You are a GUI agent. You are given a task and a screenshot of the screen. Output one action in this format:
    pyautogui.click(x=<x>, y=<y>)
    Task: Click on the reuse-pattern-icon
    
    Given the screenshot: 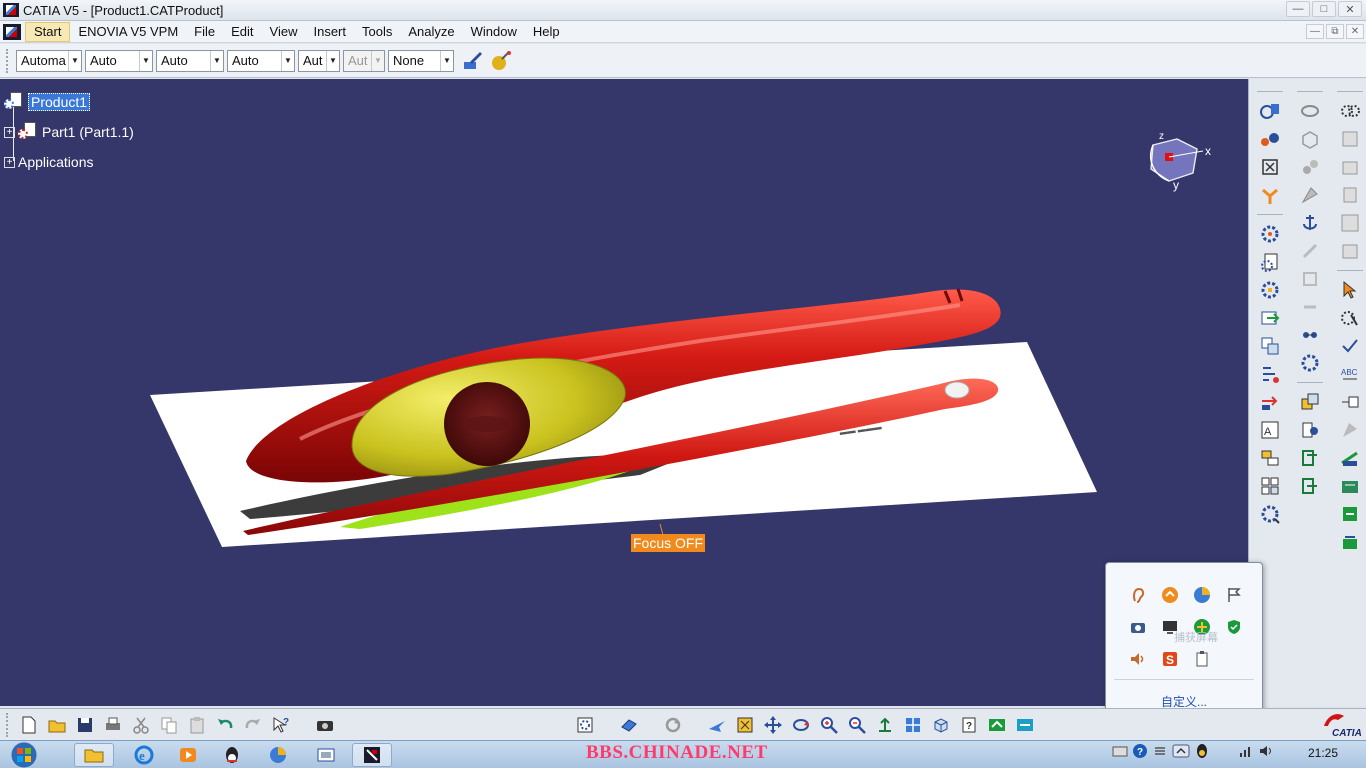 What is the action you would take?
    pyautogui.click(x=1310, y=363)
    